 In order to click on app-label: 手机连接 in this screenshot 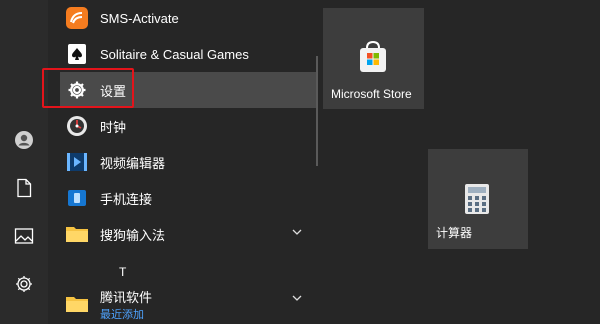, I will do `click(126, 199)`.